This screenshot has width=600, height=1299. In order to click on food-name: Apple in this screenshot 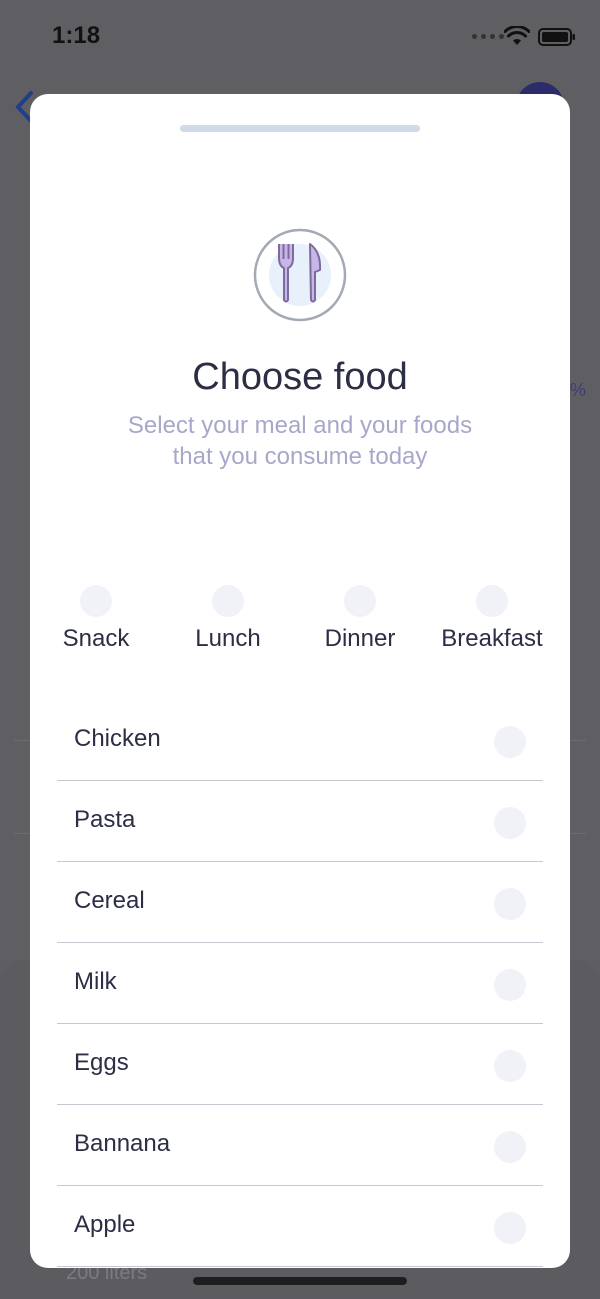, I will do `click(105, 1224)`.